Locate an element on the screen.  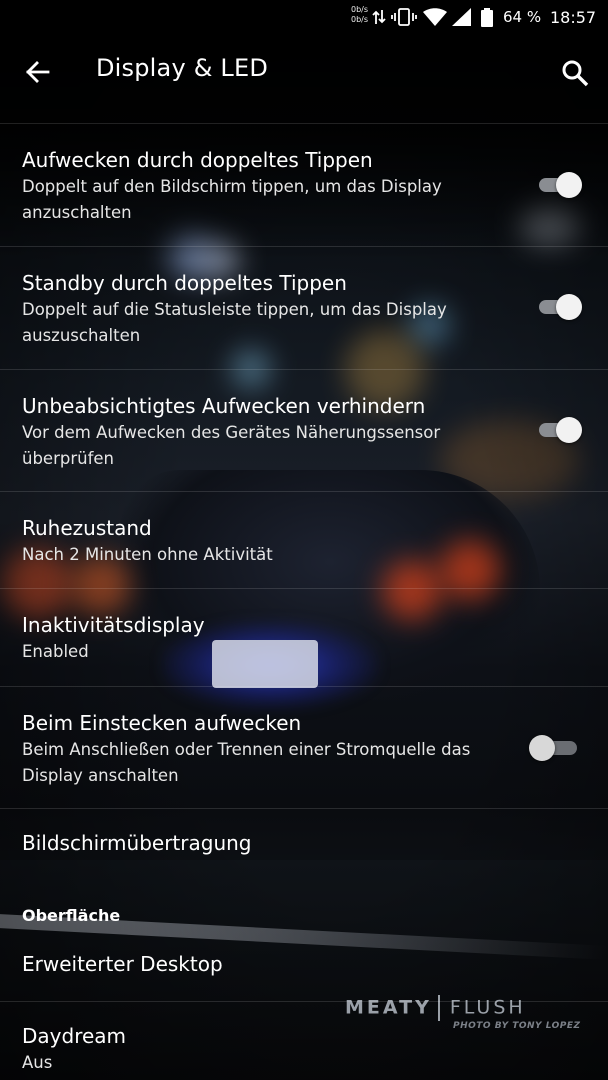
net-down-speed: 0b/s is located at coordinates (360, 19).